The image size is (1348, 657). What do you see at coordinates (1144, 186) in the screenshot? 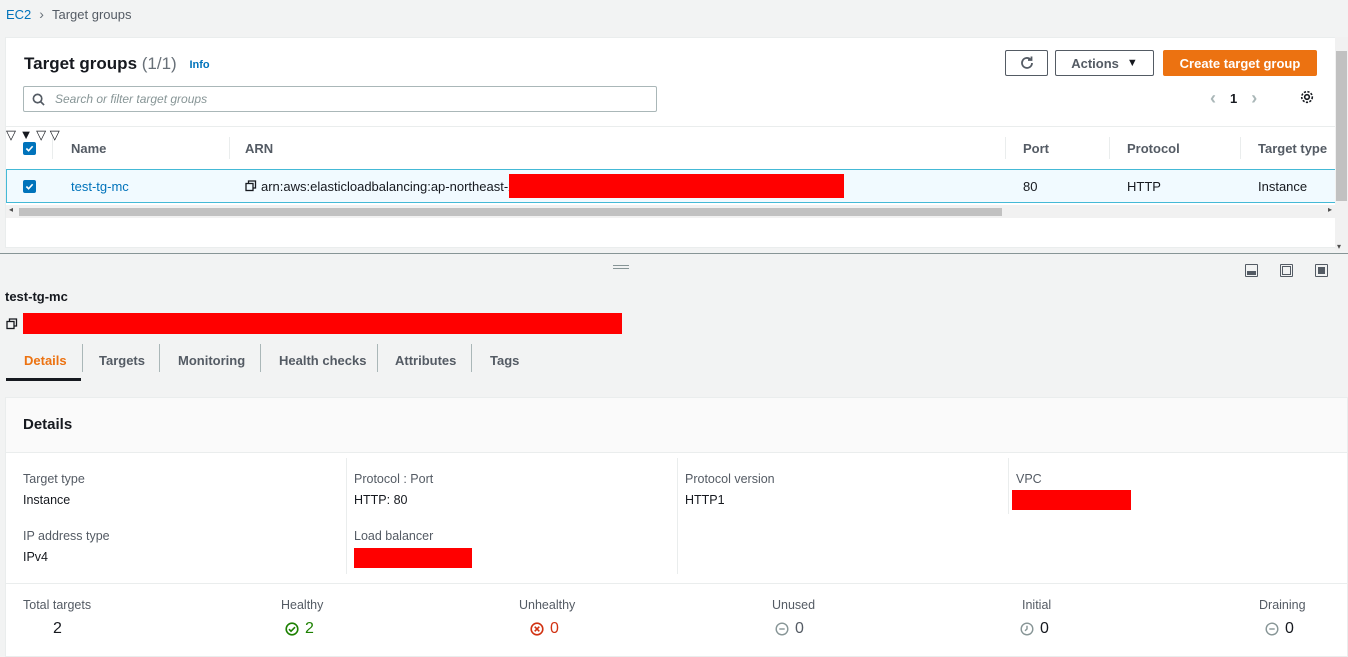
I see `row-protocol: HTTP` at bounding box center [1144, 186].